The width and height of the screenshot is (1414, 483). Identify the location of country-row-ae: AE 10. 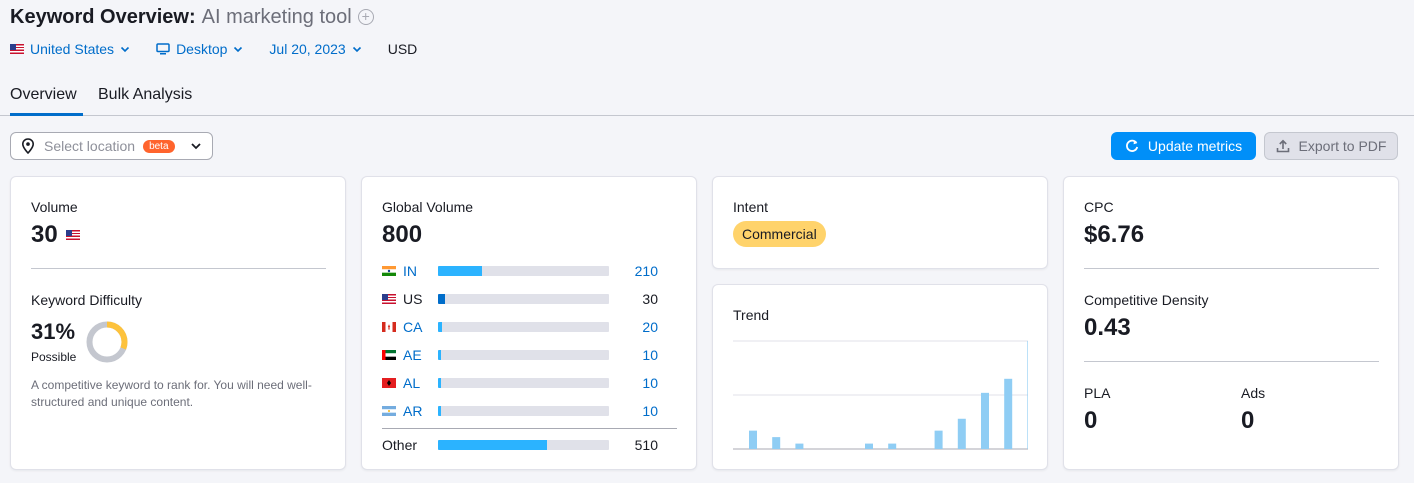
(530, 355).